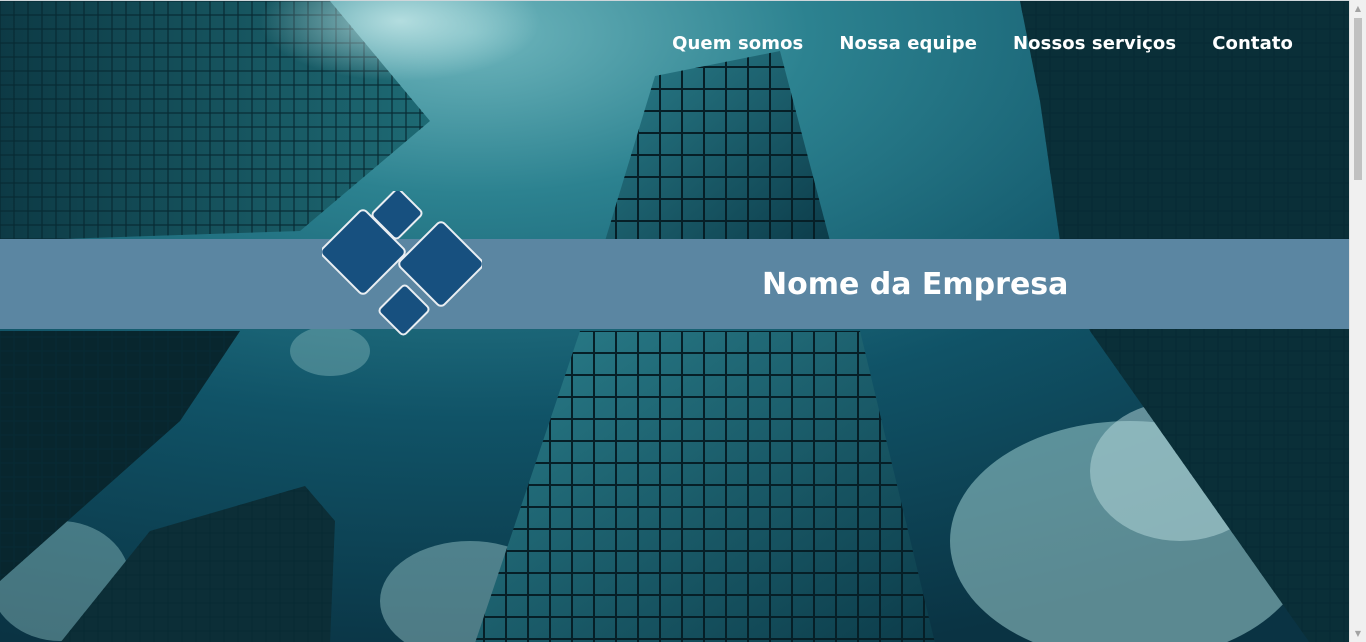 The height and width of the screenshot is (642, 1366). What do you see at coordinates (1094, 43) in the screenshot?
I see `nav-link-nossos-servicos: Nossos serviços` at bounding box center [1094, 43].